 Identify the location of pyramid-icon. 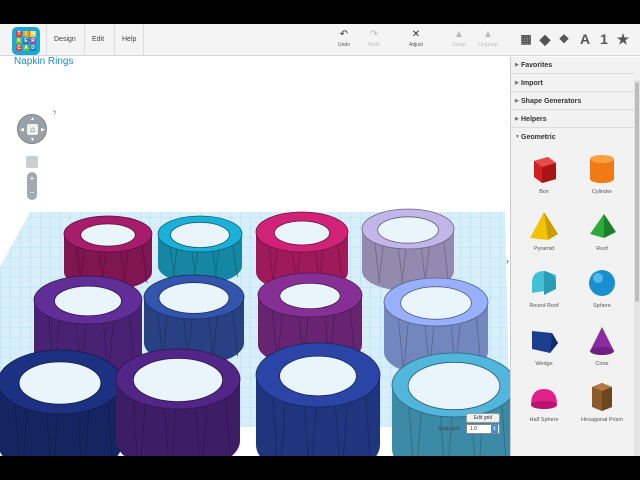
(544, 226).